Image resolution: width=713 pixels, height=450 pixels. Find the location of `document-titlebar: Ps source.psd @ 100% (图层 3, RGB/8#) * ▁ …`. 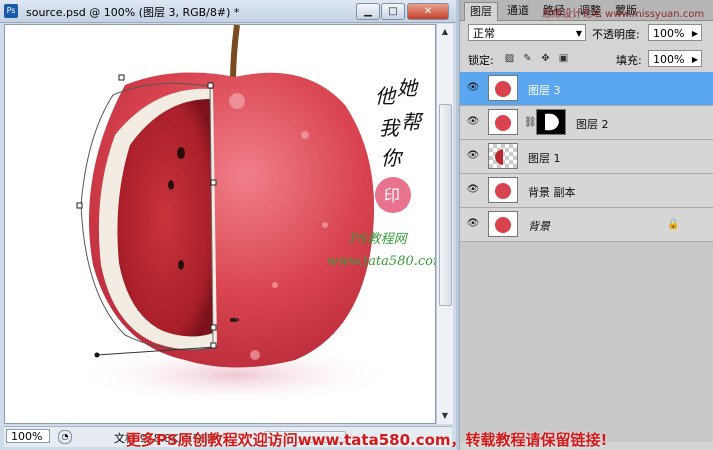

document-titlebar: Ps source.psd @ 100% (图层 3, RGB/8#) * ▁ … is located at coordinates (228, 11).